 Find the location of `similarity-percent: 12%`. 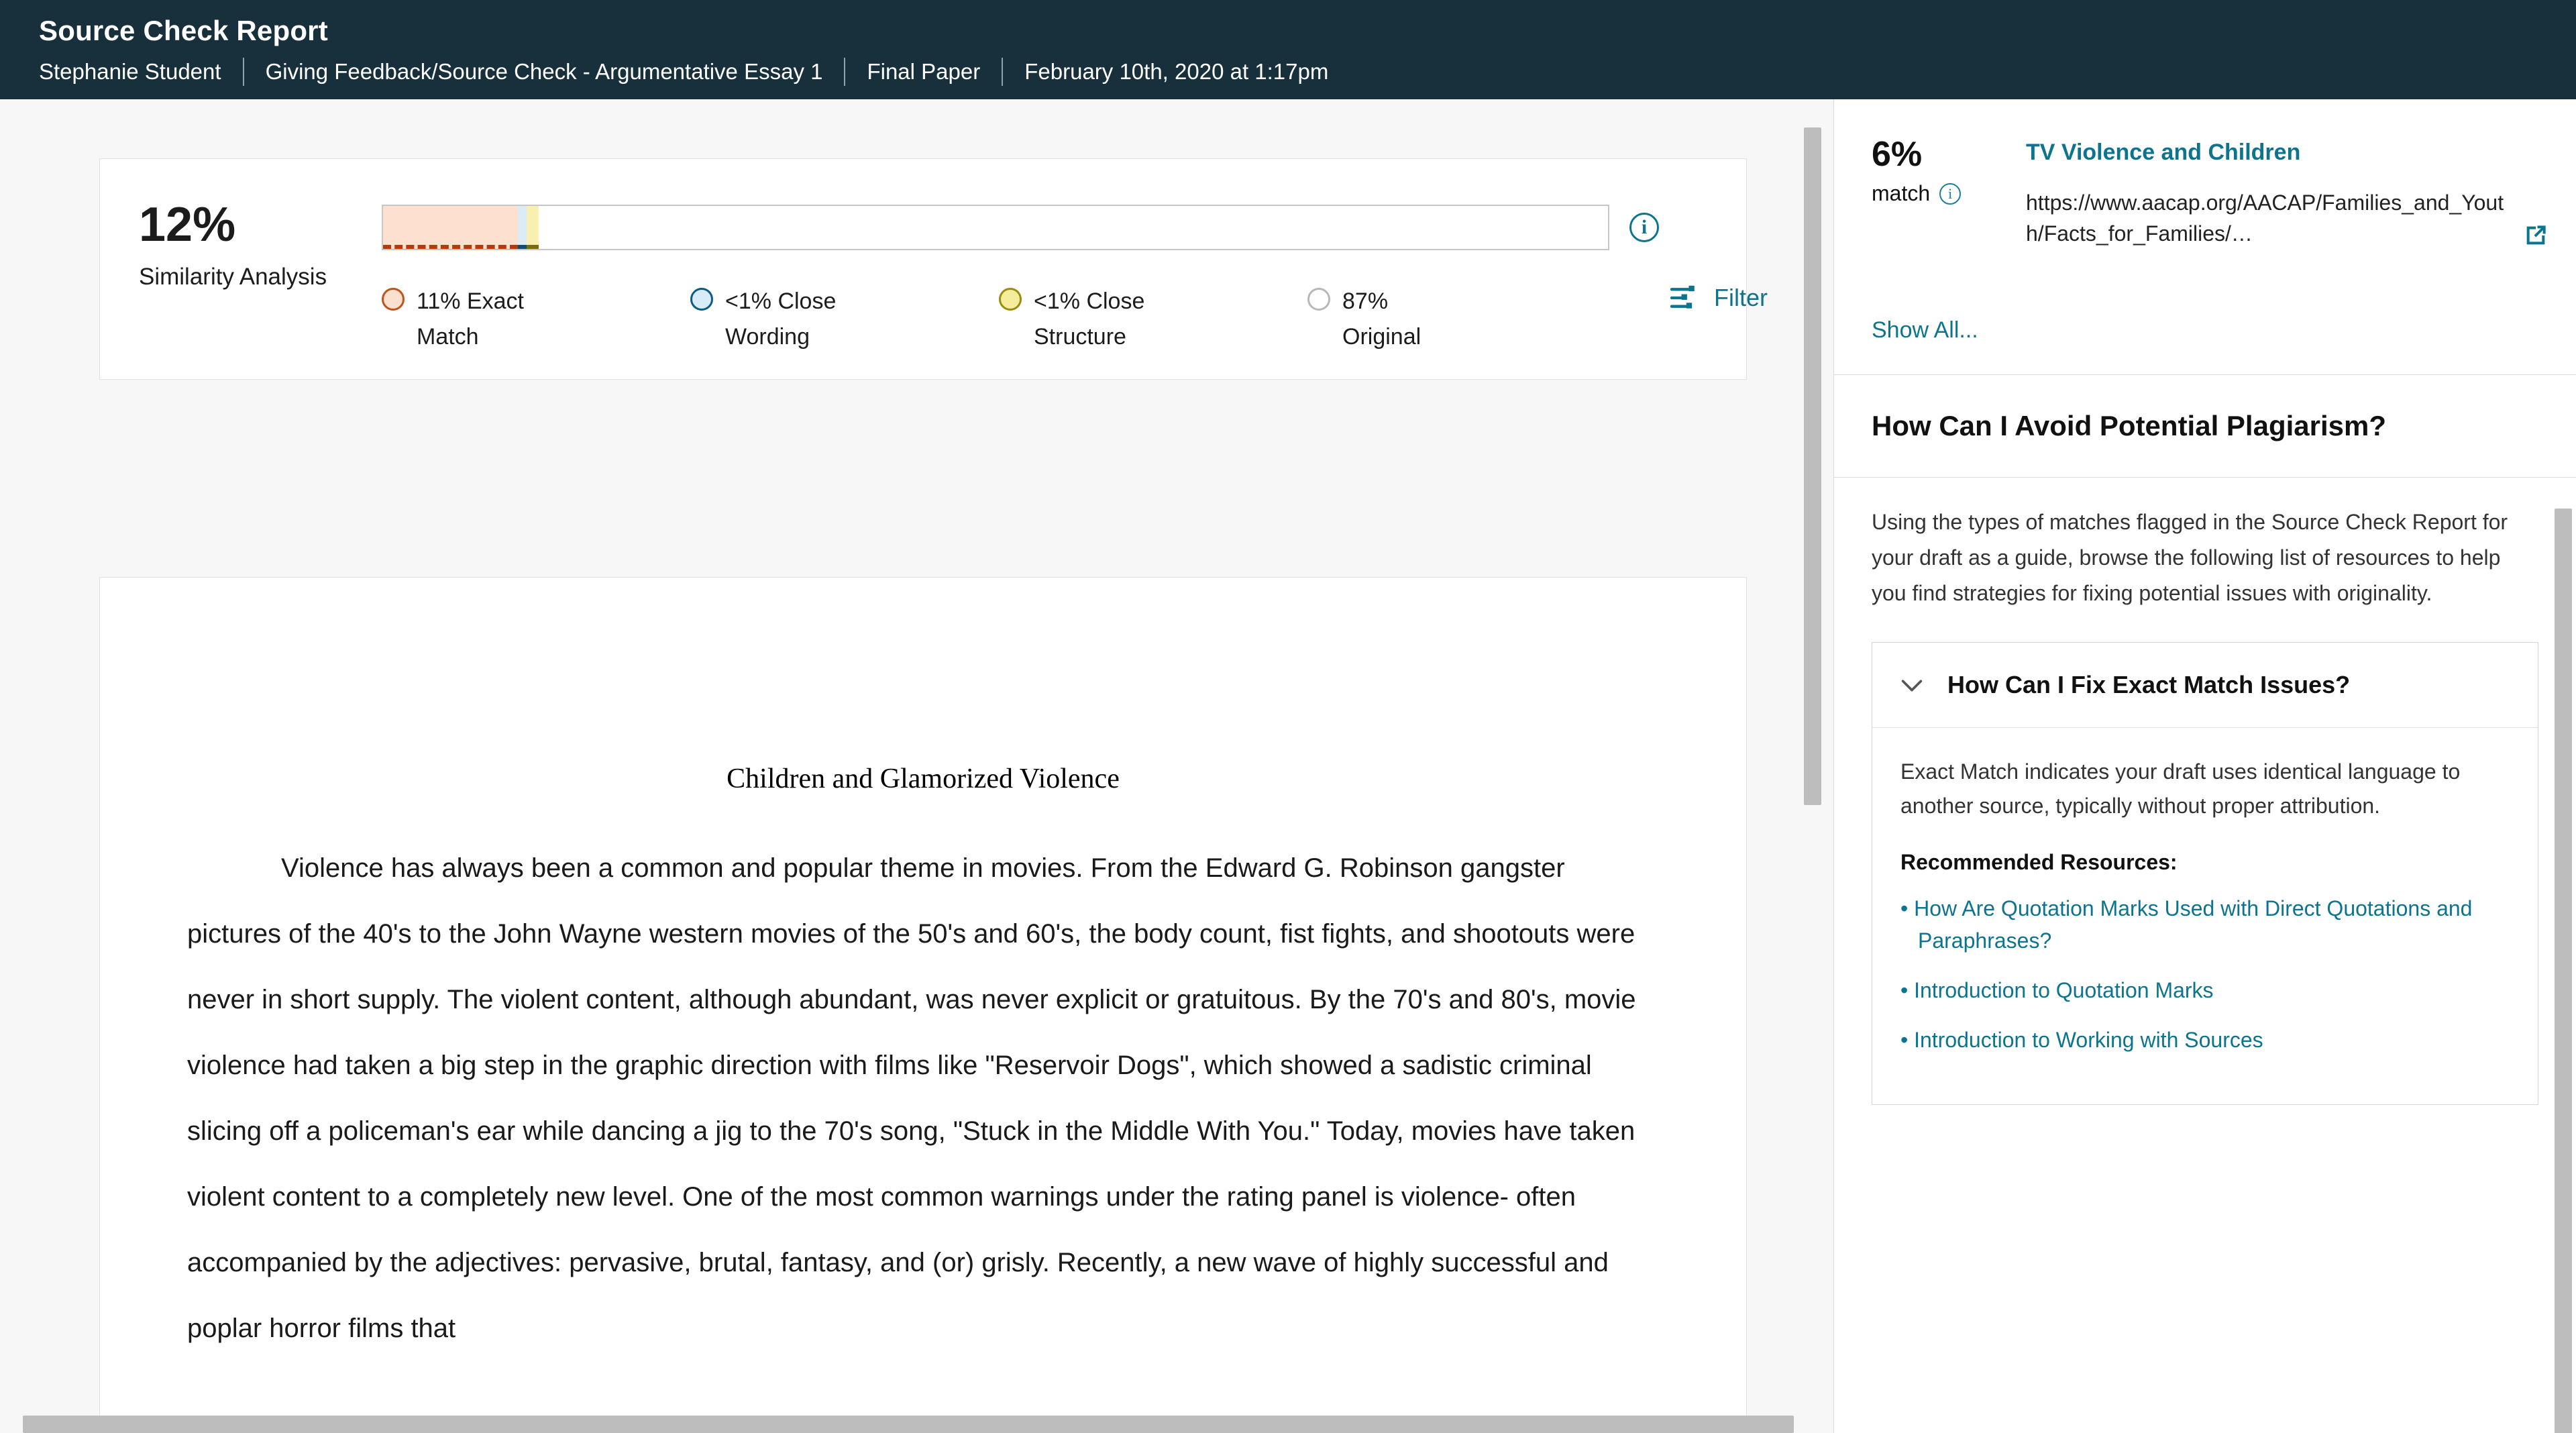

similarity-percent: 12% is located at coordinates (187, 225).